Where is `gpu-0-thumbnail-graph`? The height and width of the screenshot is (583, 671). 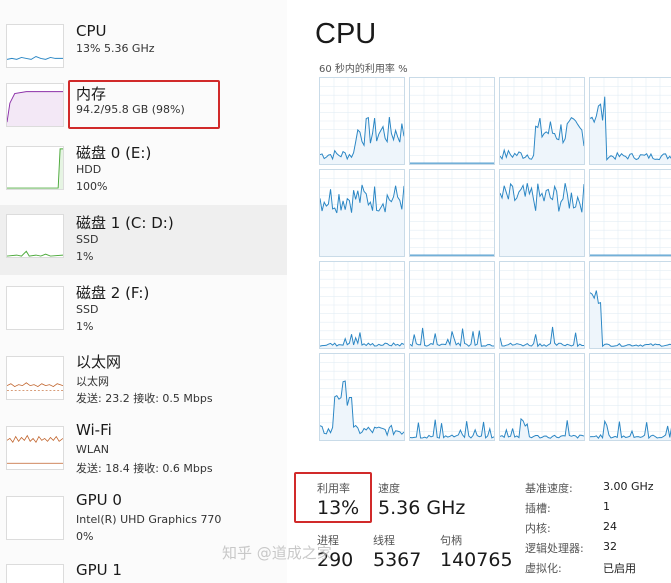
gpu-0-thumbnail-graph is located at coordinates (35, 518).